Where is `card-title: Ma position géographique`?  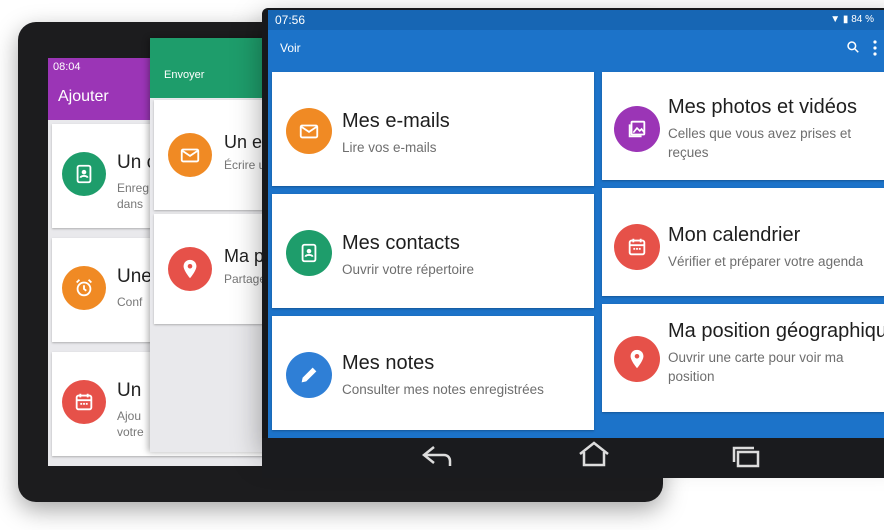 card-title: Ma position géographique is located at coordinates (776, 331).